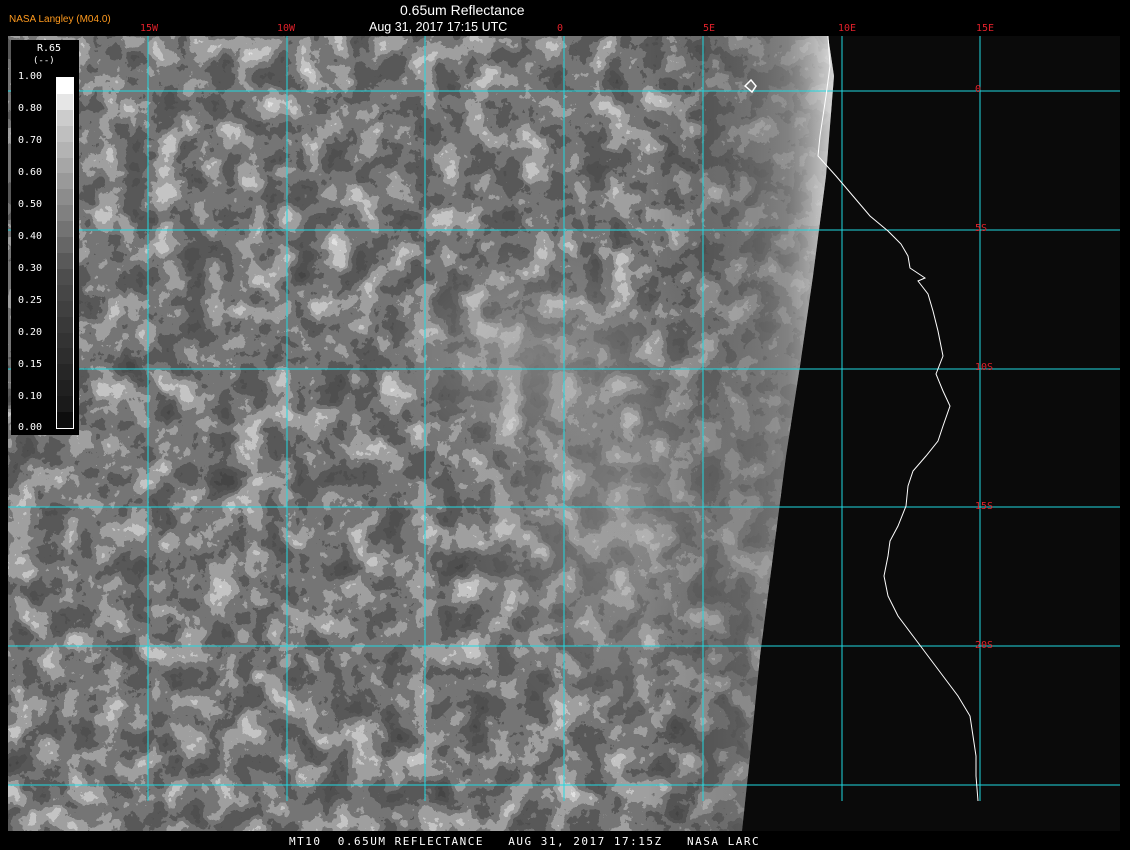 Image resolution: width=1130 pixels, height=850 pixels. I want to click on colorbar-tick-label: 1.00, so click(30, 76).